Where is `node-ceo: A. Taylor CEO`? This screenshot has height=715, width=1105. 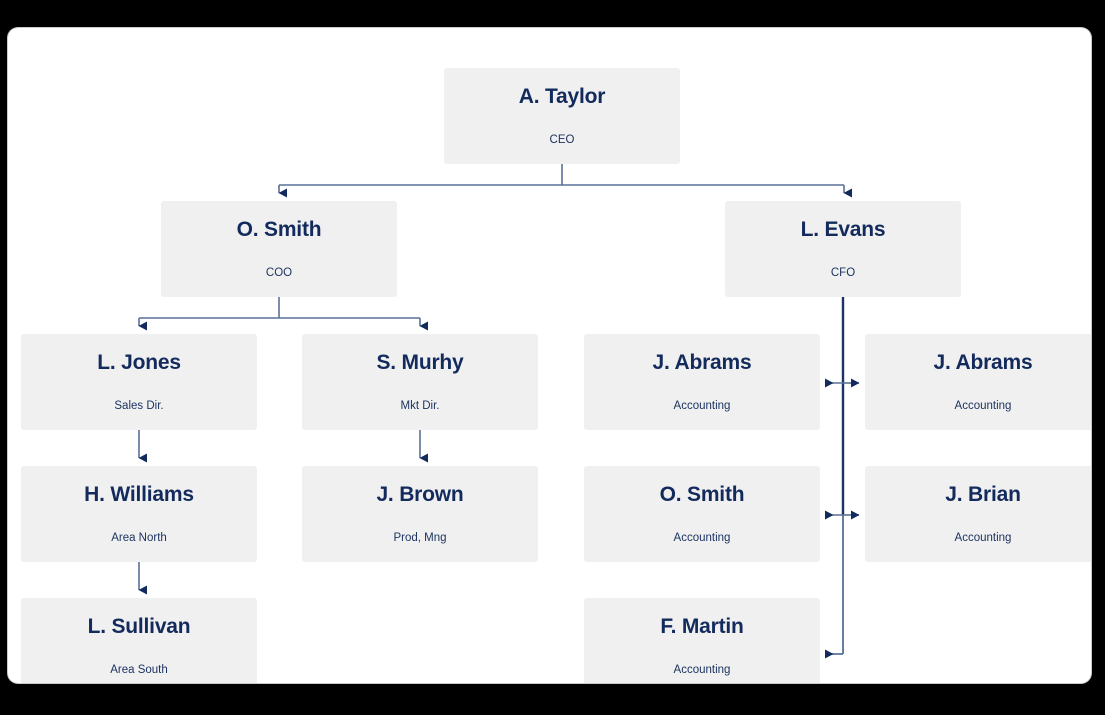
node-ceo: A. Taylor CEO is located at coordinates (562, 116).